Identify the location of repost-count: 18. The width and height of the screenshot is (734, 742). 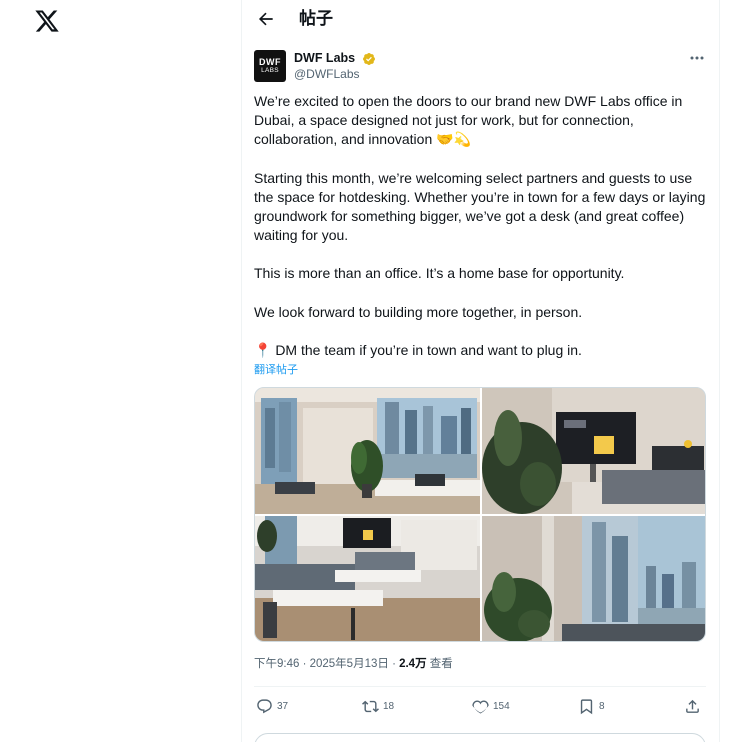
(389, 706).